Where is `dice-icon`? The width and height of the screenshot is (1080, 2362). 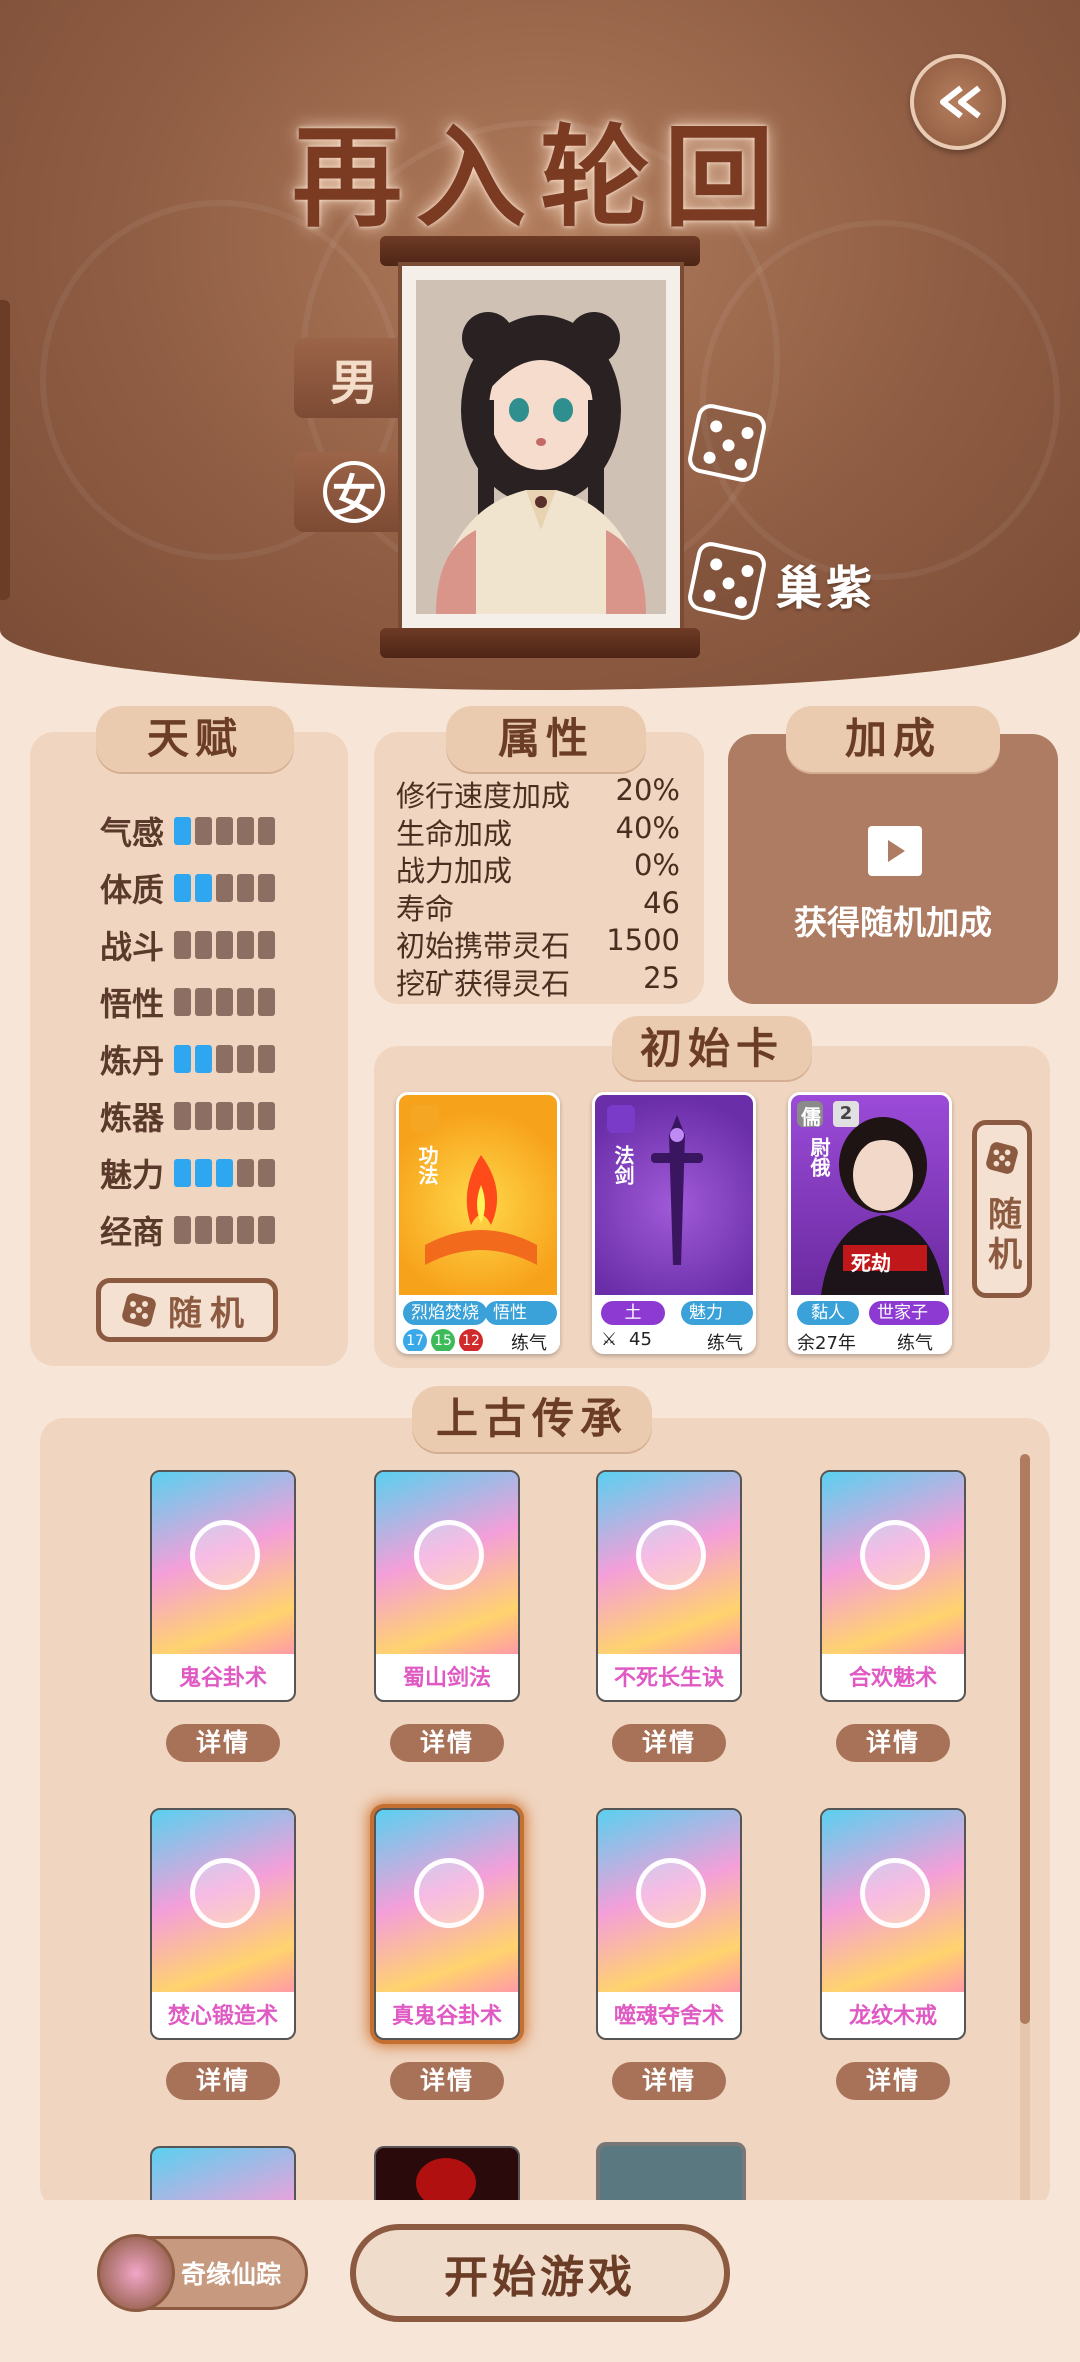 dice-icon is located at coordinates (1002, 1158).